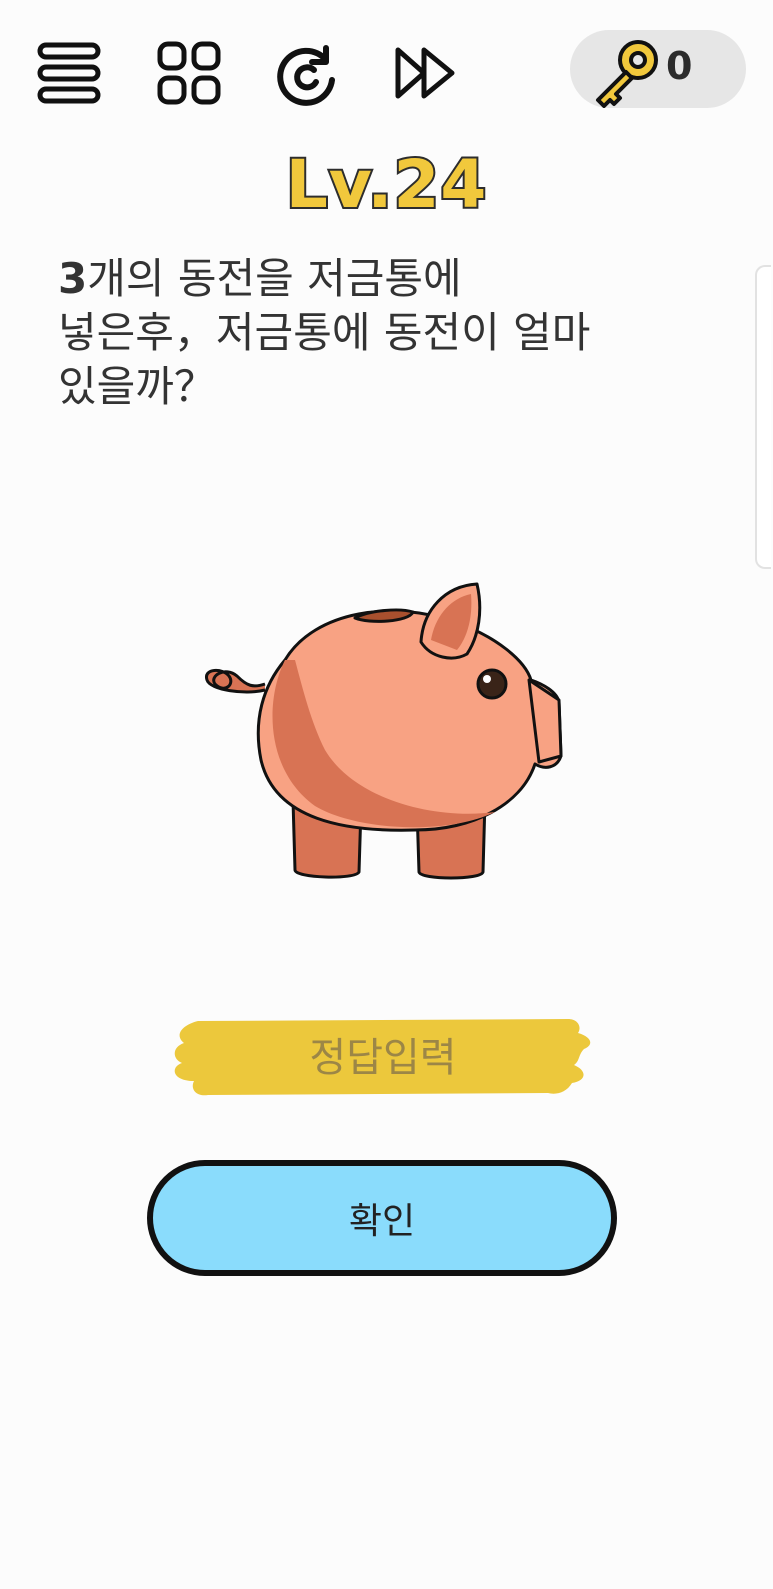 The image size is (773, 1589). I want to click on skip-icon, so click(425, 73).